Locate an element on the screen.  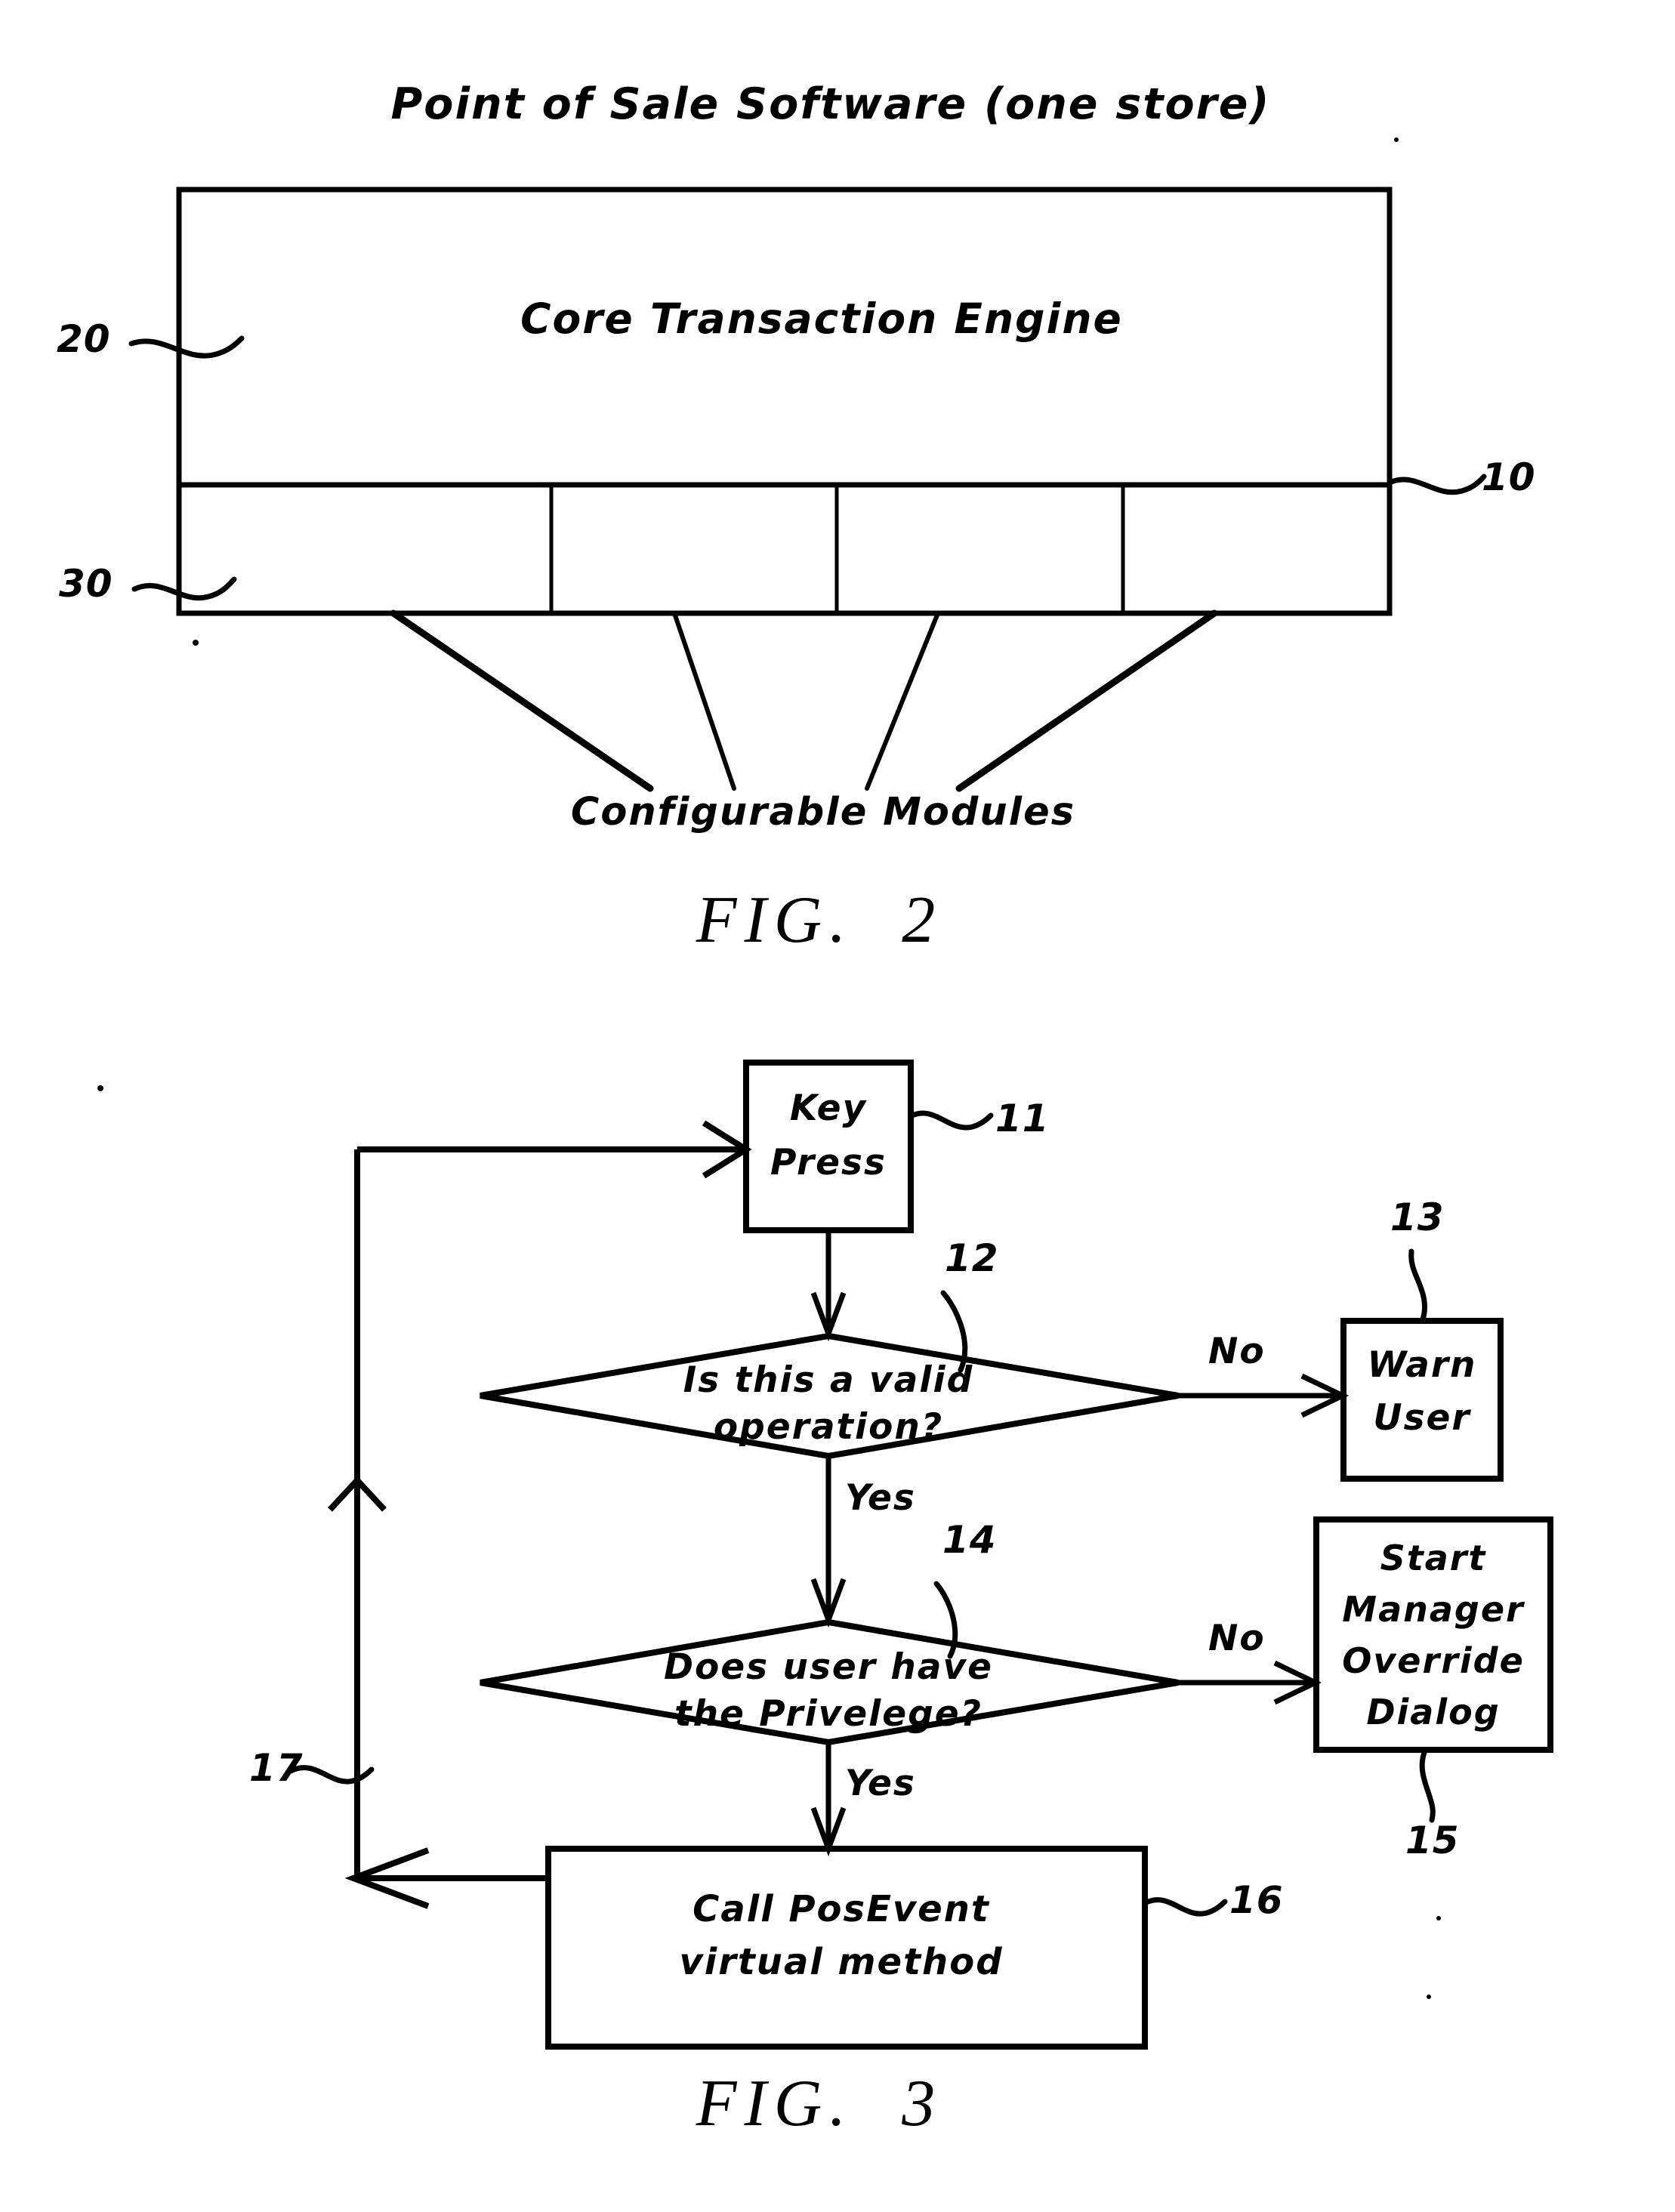
fig3-edge-label-privilege-yes: Yes is located at coordinates (880, 1783).